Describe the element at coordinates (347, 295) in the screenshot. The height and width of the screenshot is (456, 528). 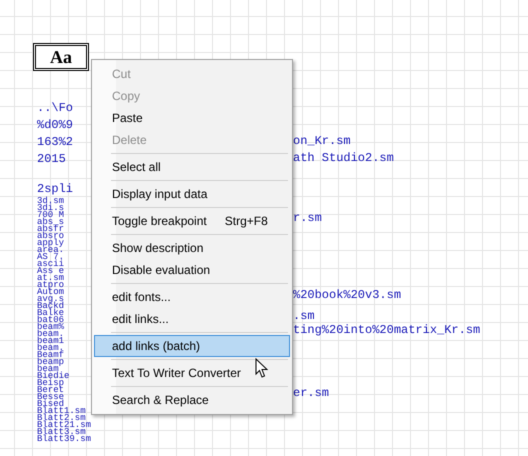
I see `file-link: %20book%20v3.sm` at that location.